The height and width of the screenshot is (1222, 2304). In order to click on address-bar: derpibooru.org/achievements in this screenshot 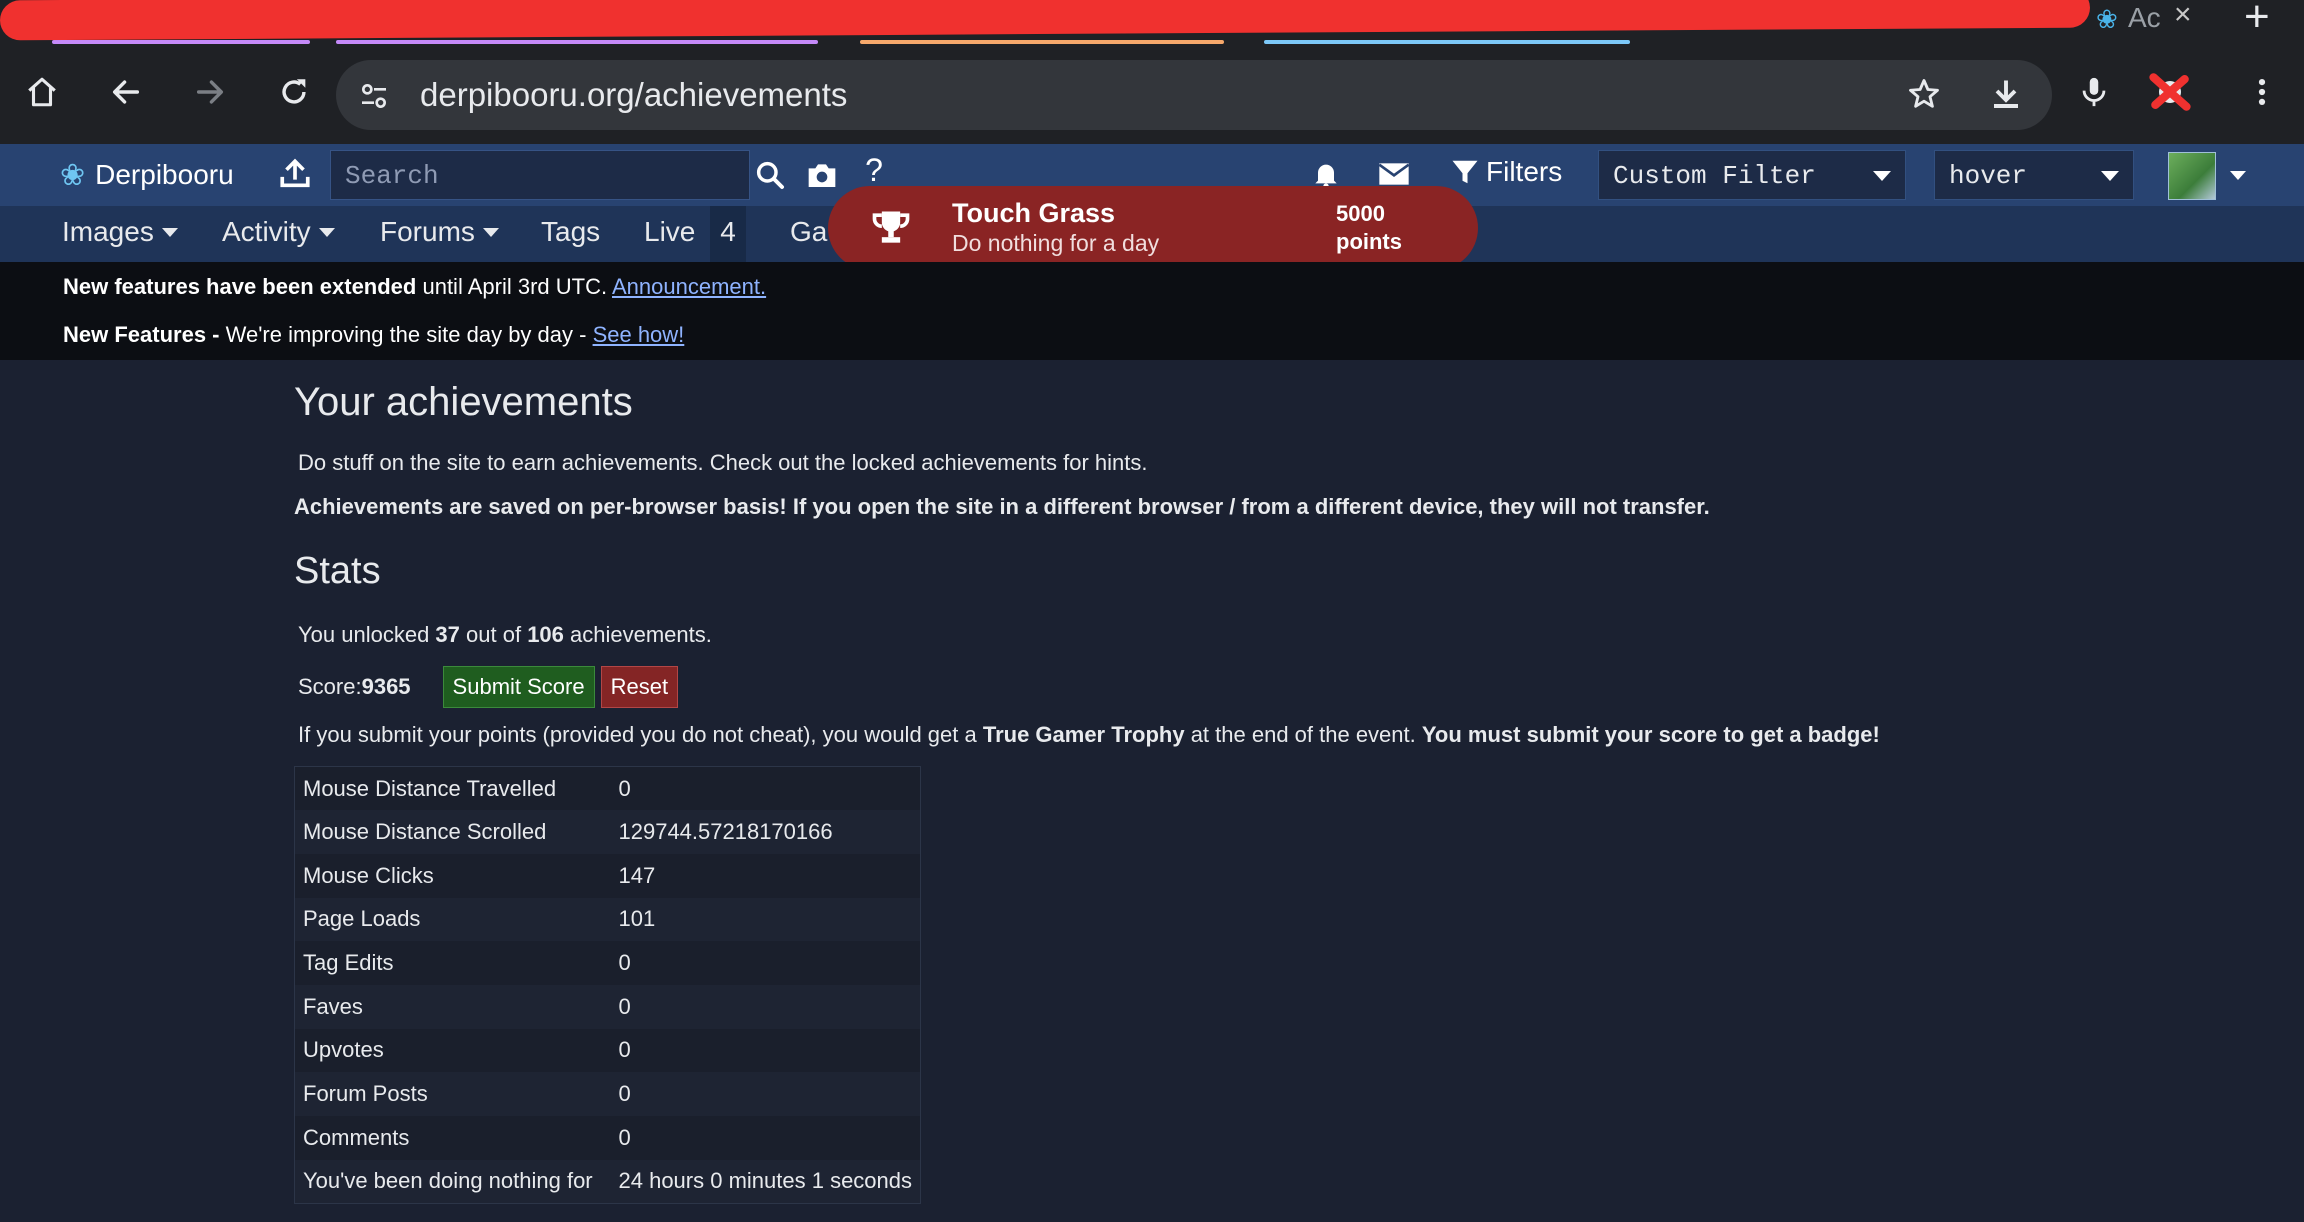, I will do `click(1194, 95)`.